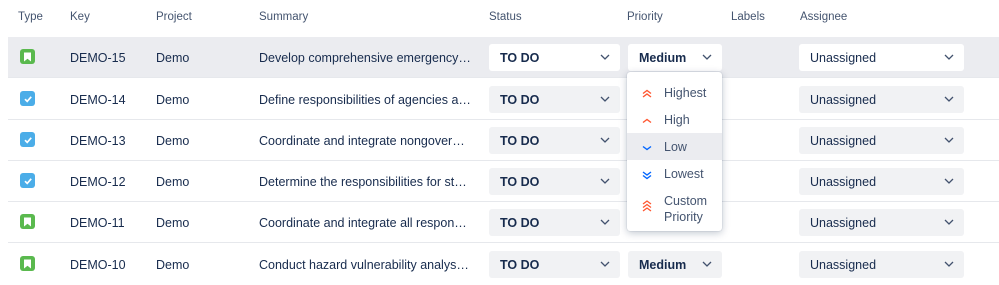 The height and width of the screenshot is (285, 999). What do you see at coordinates (98, 100) in the screenshot?
I see `issue-key: DEMO-14` at bounding box center [98, 100].